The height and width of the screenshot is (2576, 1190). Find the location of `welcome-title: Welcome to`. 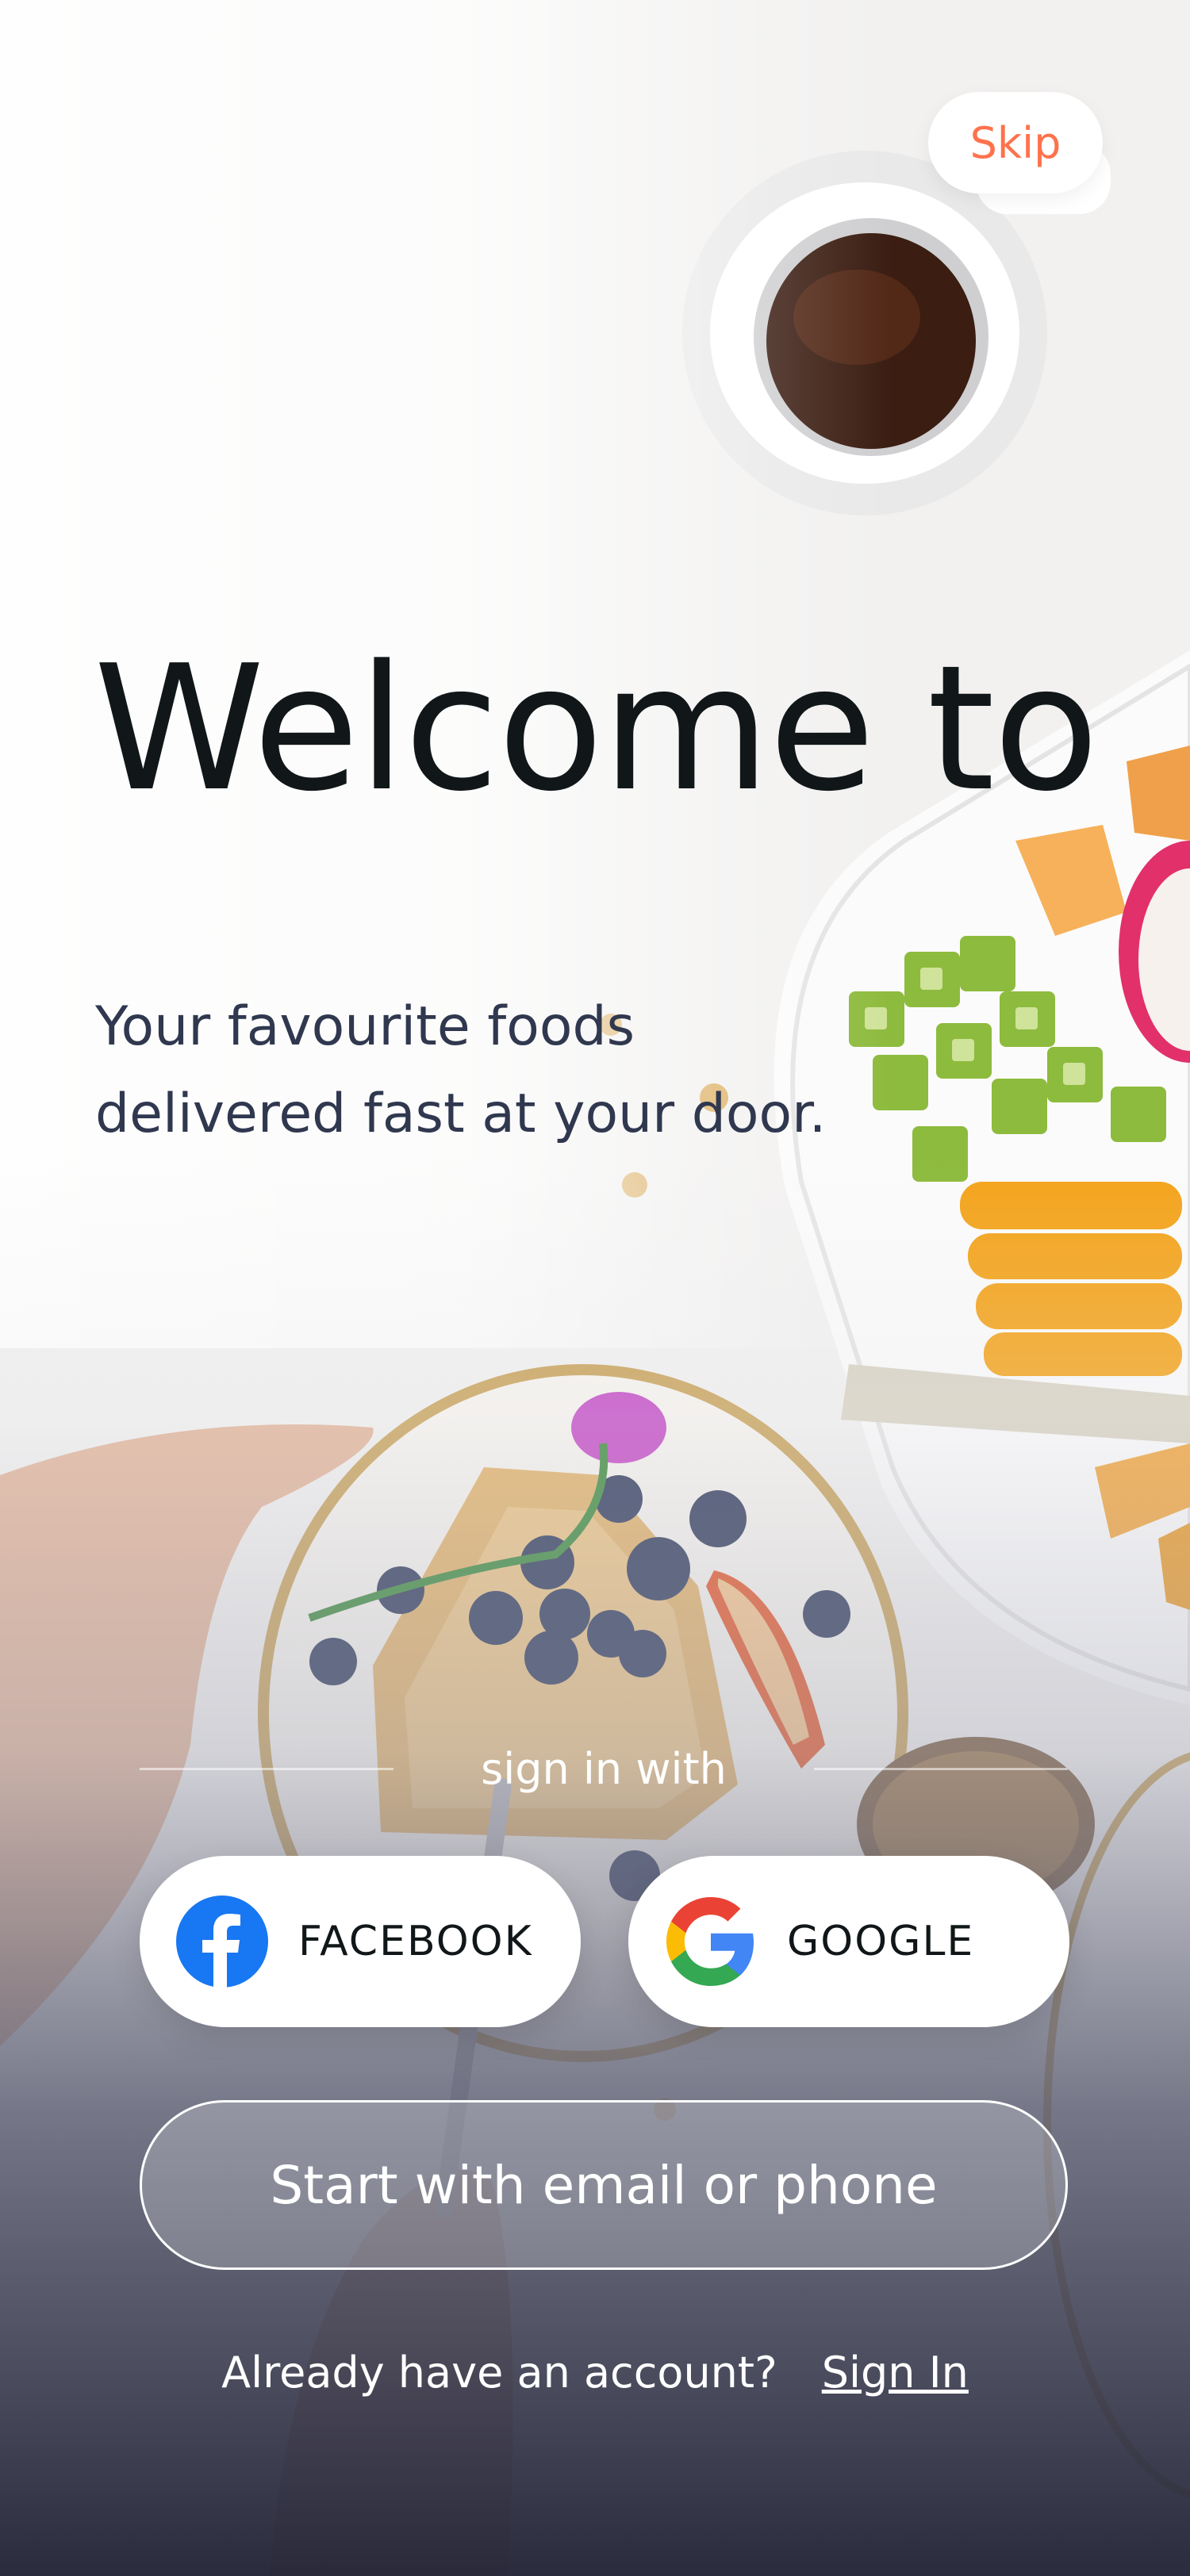

welcome-title: Welcome to is located at coordinates (596, 730).